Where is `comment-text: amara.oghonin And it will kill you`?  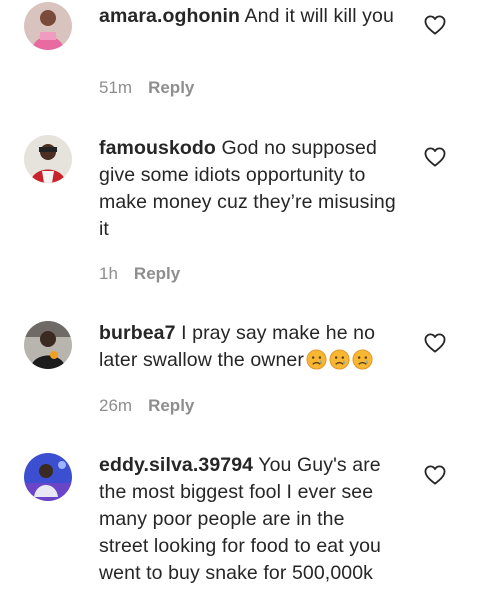 comment-text: amara.oghonin And it will kill you is located at coordinates (249, 16).